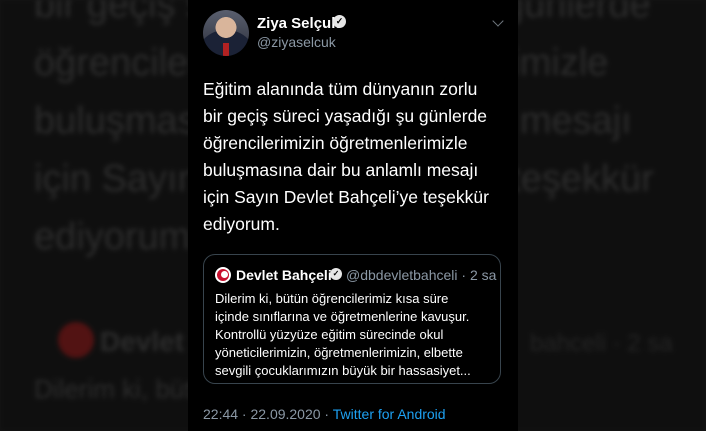  Describe the element at coordinates (421, 275) in the screenshot. I see `quoted-author-handle: @dbdevletbahceli · 2 sa` at that location.